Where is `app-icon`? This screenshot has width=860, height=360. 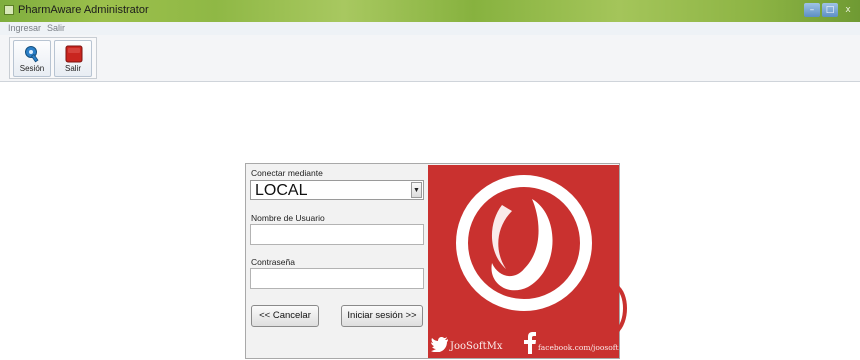
app-icon is located at coordinates (9, 10).